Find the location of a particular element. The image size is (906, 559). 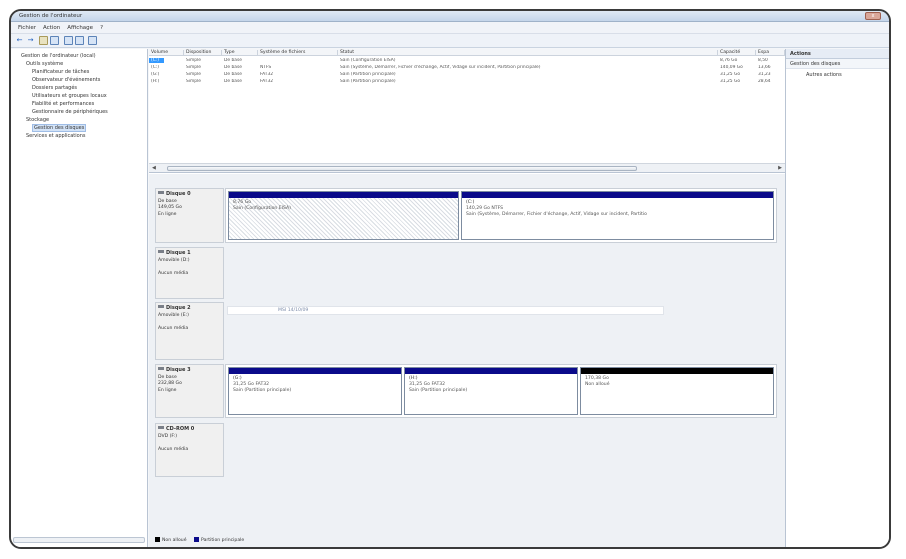

back-arrow-icon: ← is located at coordinates (19, 40).